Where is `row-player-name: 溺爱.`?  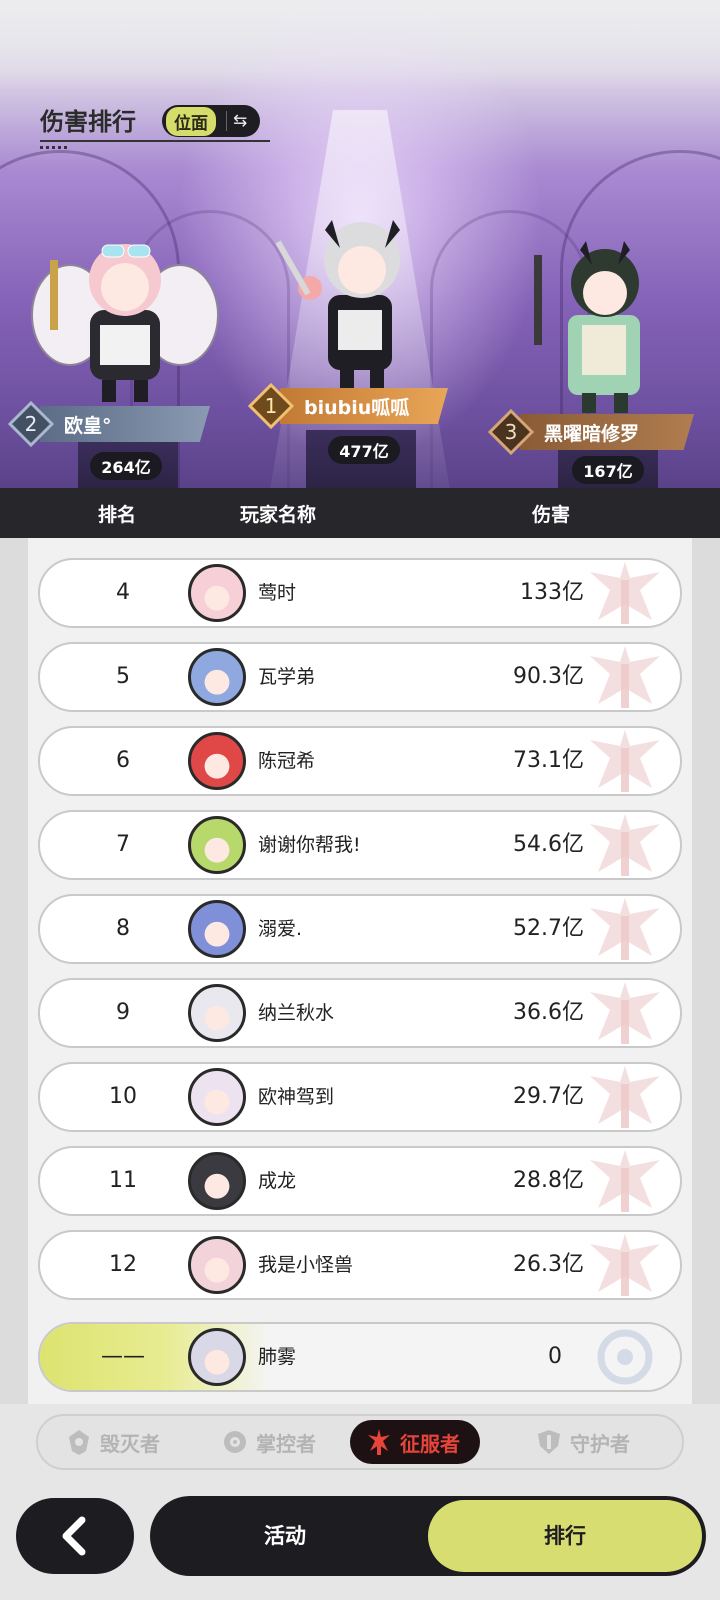
row-player-name: 溺爱. is located at coordinates (280, 929).